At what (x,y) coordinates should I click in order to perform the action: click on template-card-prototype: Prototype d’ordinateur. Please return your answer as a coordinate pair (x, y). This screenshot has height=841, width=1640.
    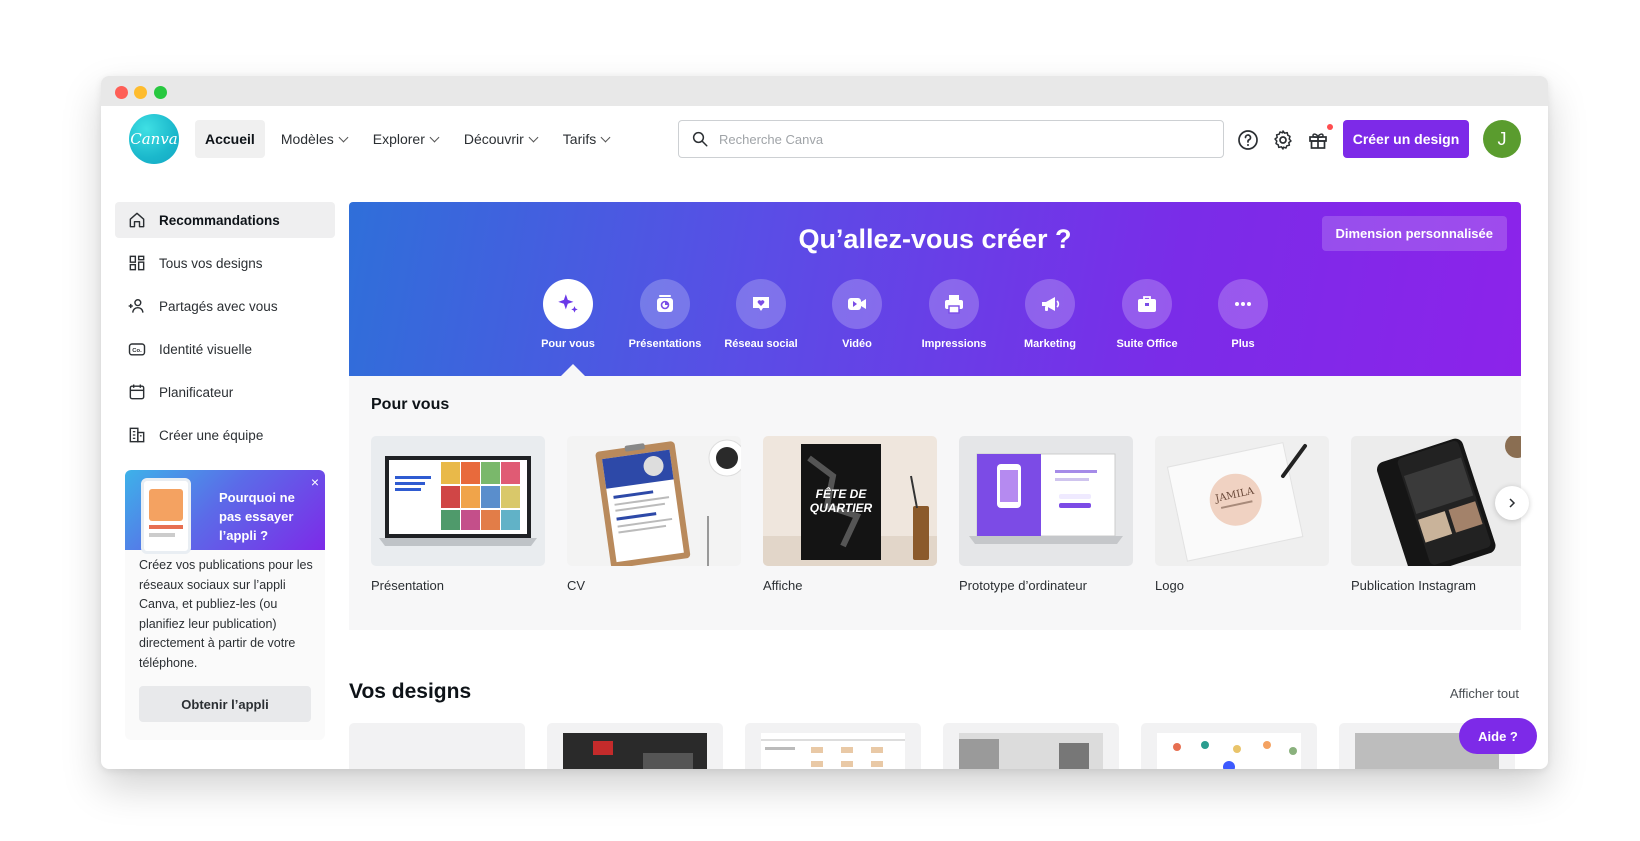
    Looking at the image, I should click on (1046, 514).